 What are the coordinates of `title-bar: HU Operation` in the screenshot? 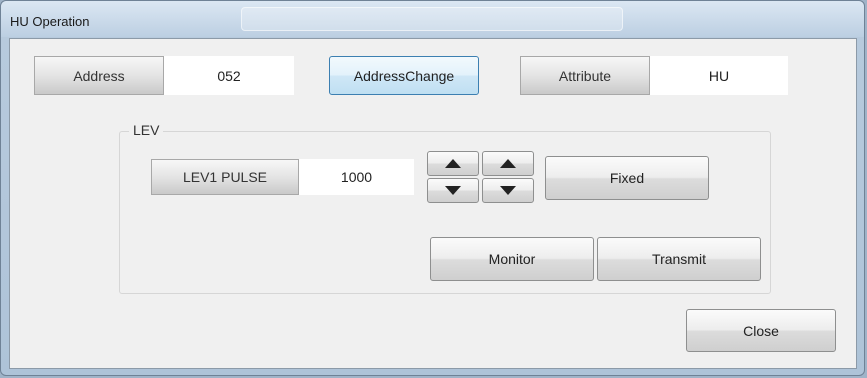 It's located at (432, 19).